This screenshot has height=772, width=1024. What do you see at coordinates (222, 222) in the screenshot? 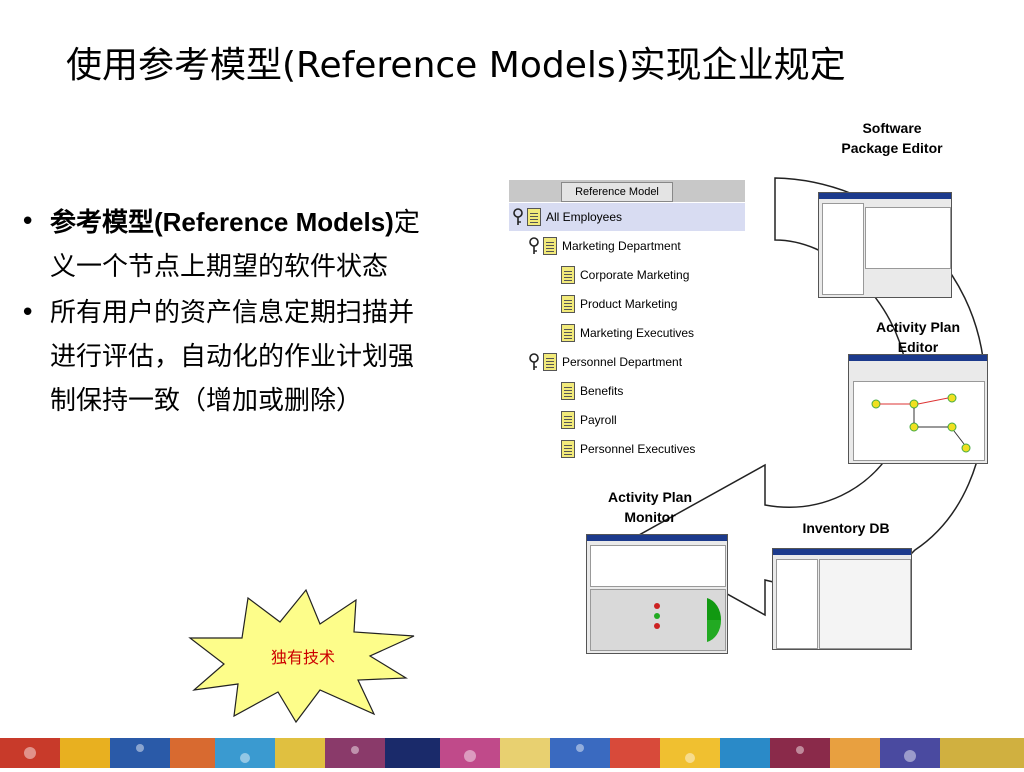
I see `bullet-bold-text: 参考模型(Reference Models)` at bounding box center [222, 222].